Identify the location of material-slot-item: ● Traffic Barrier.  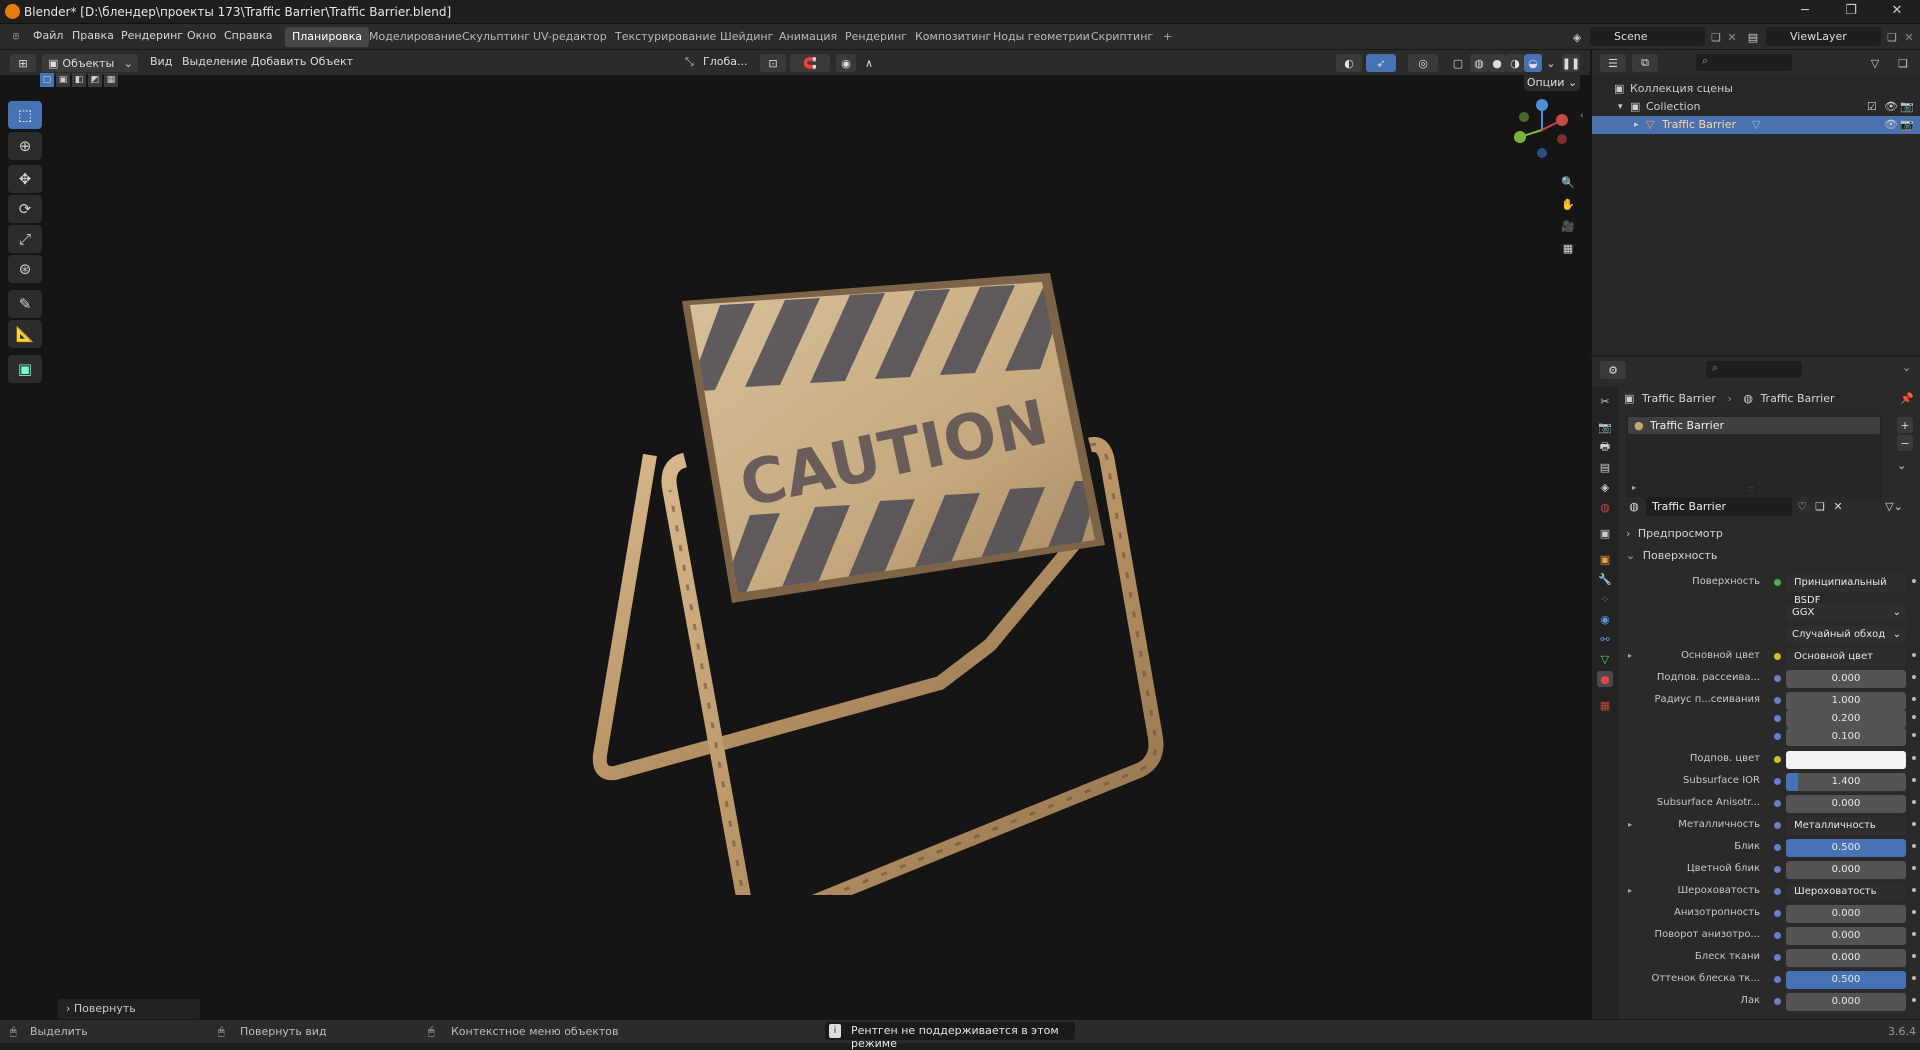
(1754, 425).